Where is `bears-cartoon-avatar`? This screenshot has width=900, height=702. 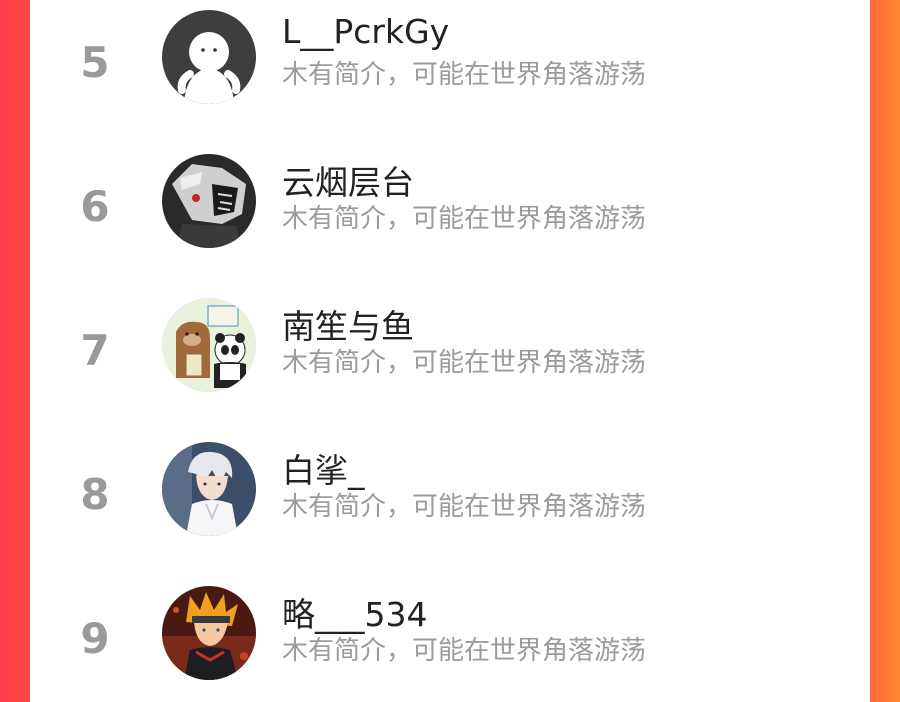
bears-cartoon-avatar is located at coordinates (209, 345).